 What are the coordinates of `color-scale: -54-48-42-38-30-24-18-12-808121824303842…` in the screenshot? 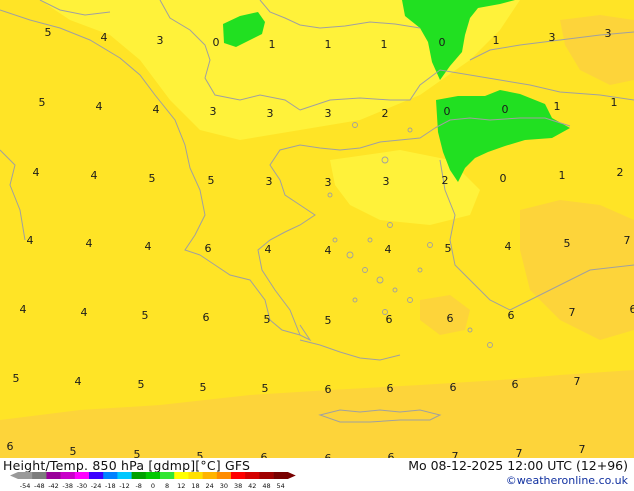 It's located at (155, 481).